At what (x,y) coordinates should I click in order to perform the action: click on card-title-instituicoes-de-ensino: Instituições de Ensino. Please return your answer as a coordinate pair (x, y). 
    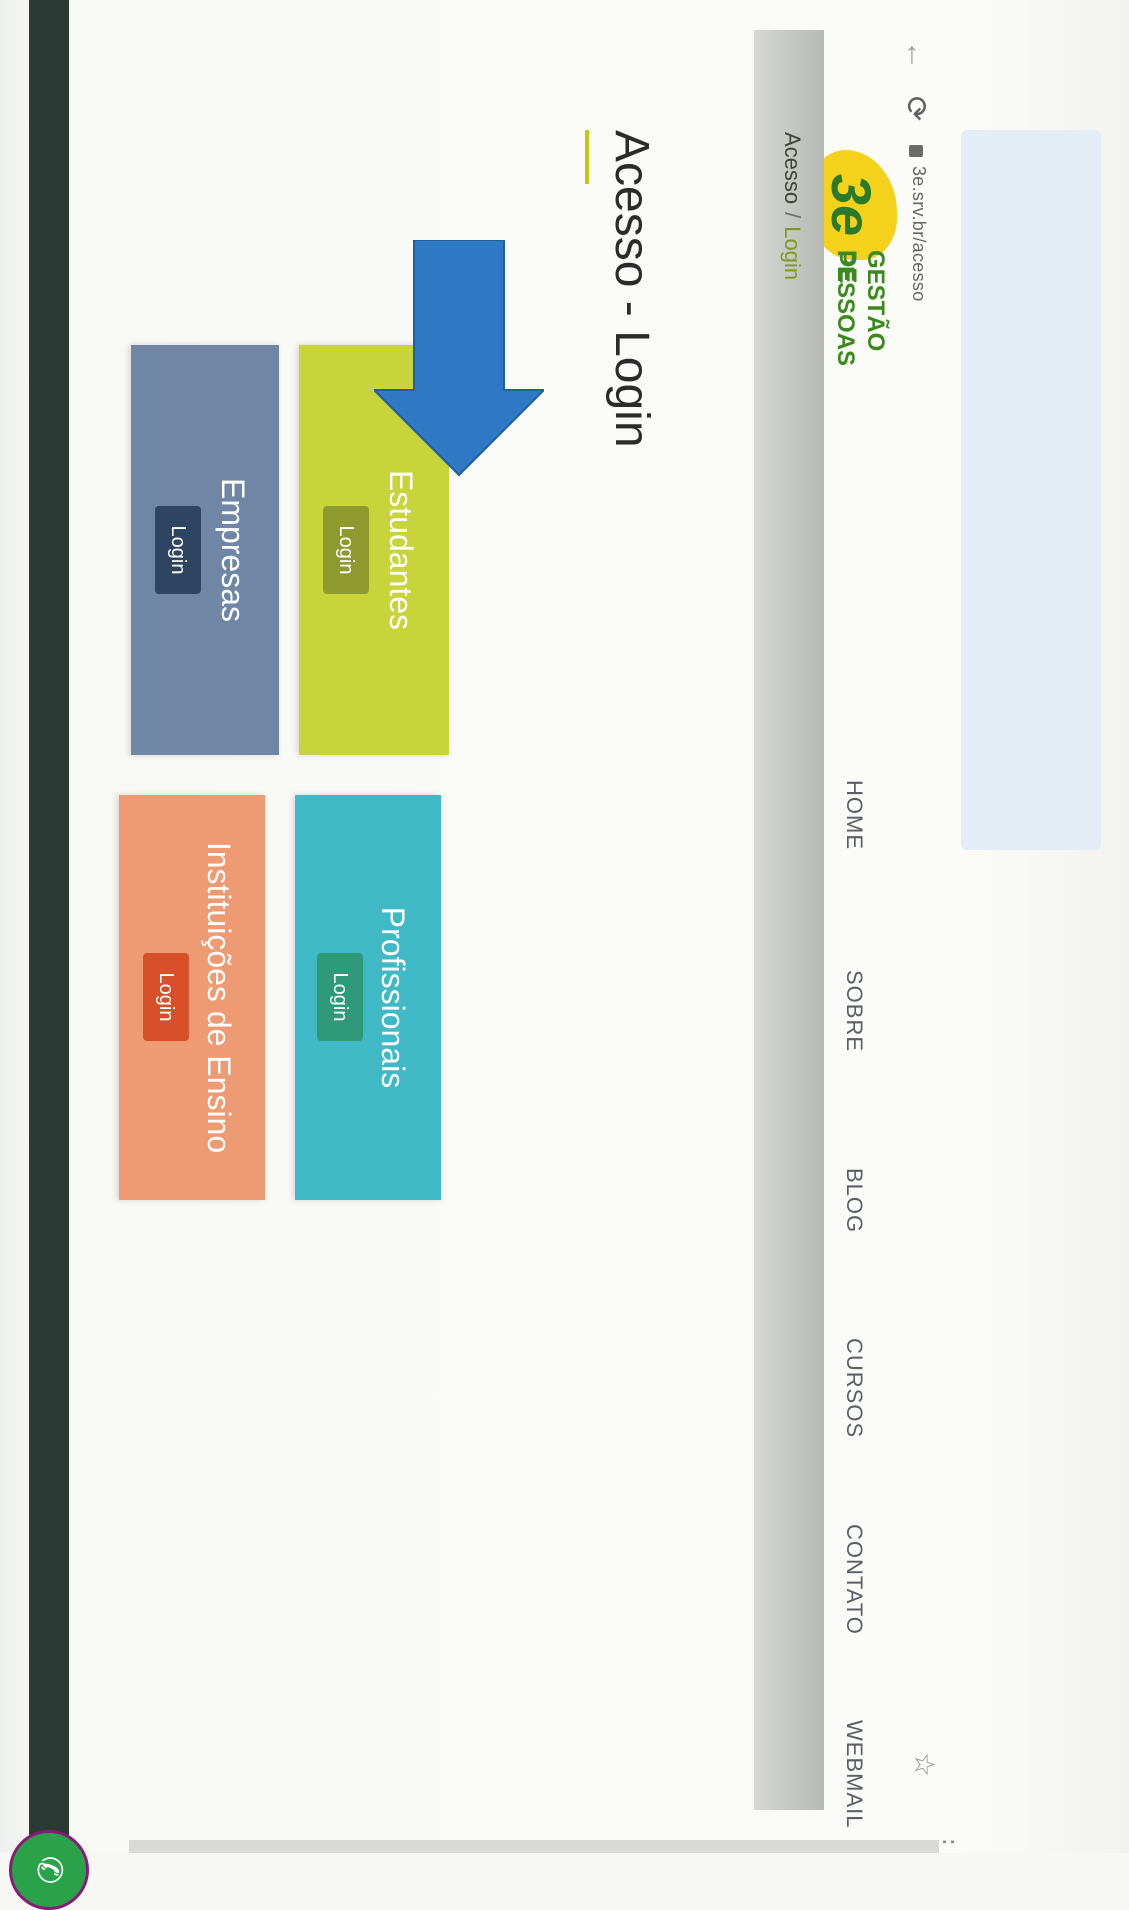
    Looking at the image, I should click on (219, 997).